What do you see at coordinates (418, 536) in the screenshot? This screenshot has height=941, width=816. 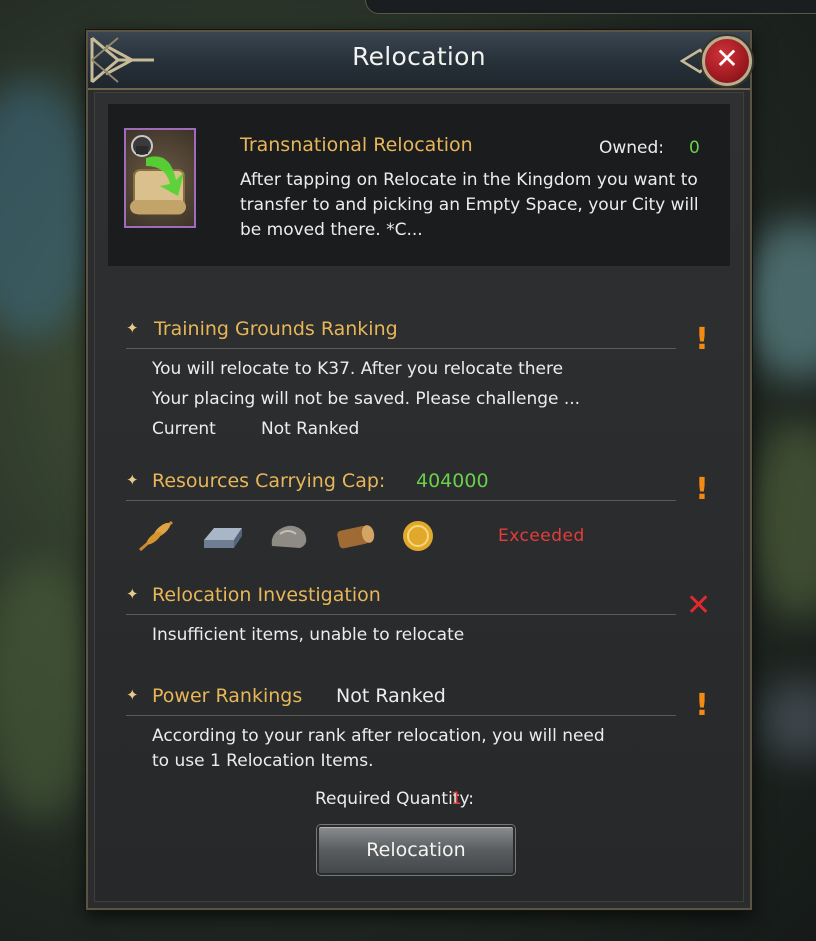 I see `gold-coin-icon` at bounding box center [418, 536].